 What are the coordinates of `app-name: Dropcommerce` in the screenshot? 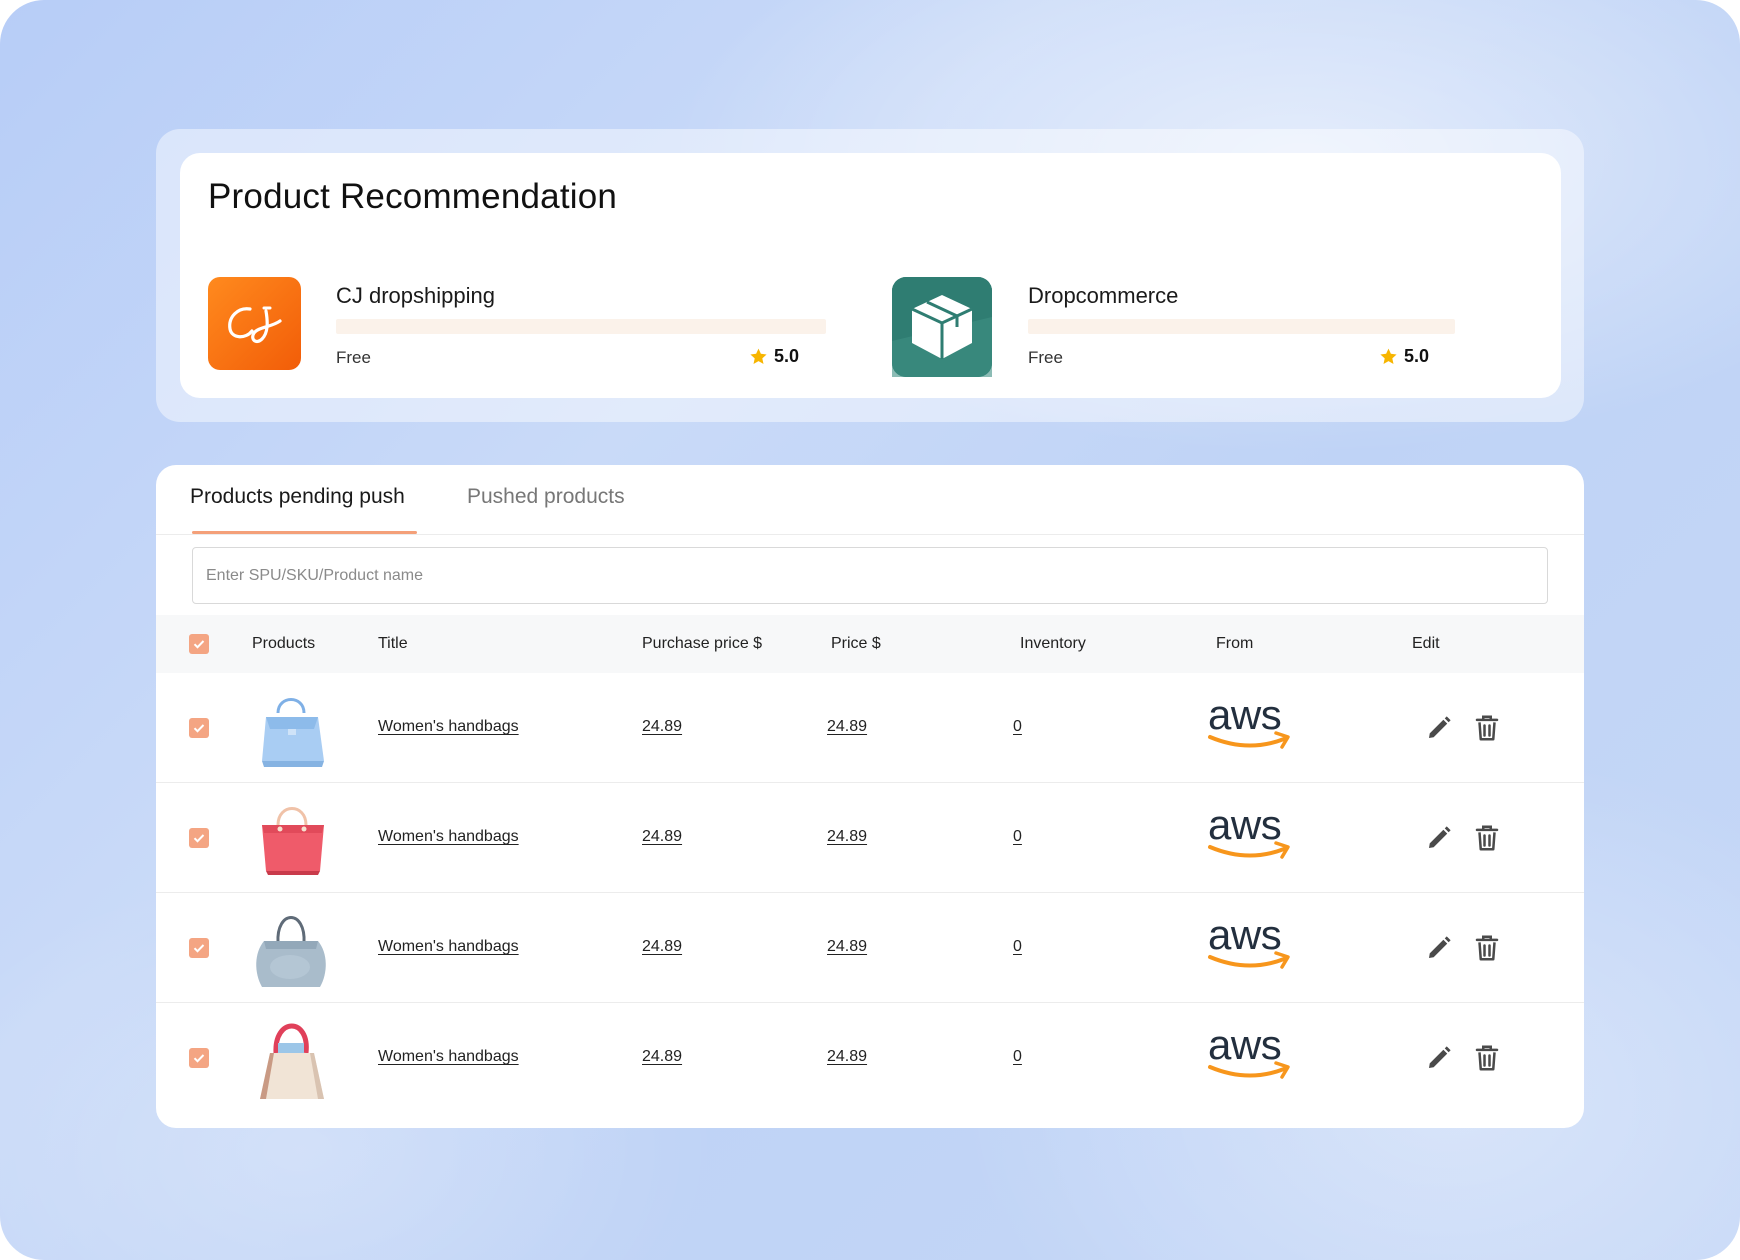 It's located at (1103, 295).